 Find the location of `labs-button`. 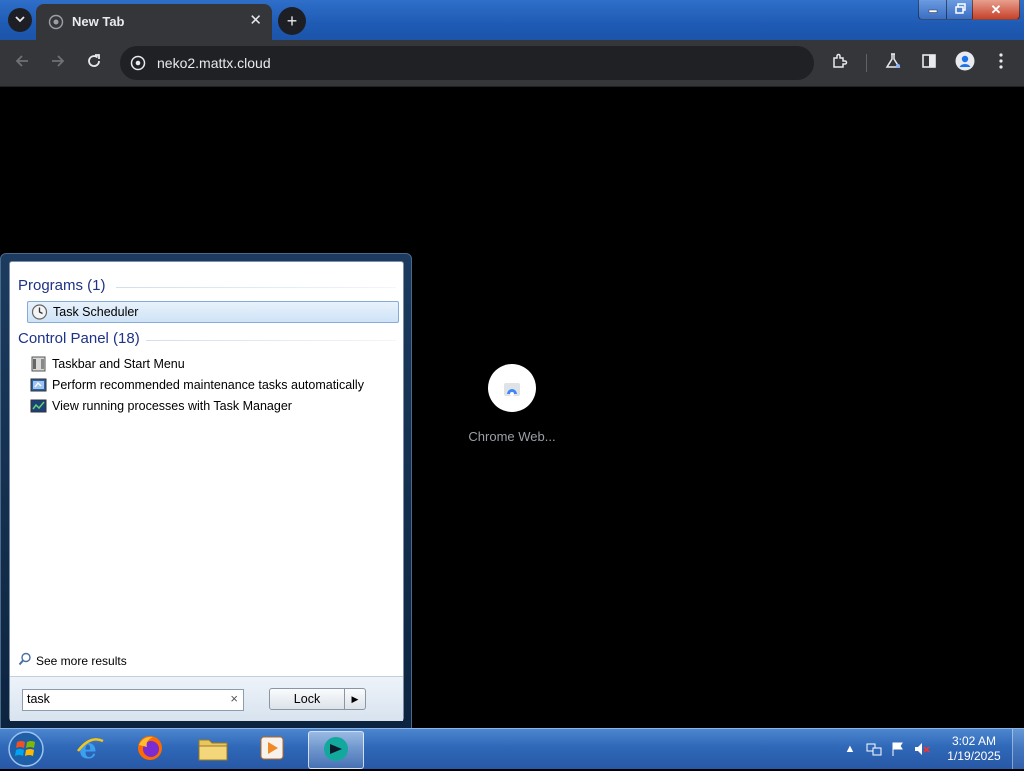

labs-button is located at coordinates (893, 63).